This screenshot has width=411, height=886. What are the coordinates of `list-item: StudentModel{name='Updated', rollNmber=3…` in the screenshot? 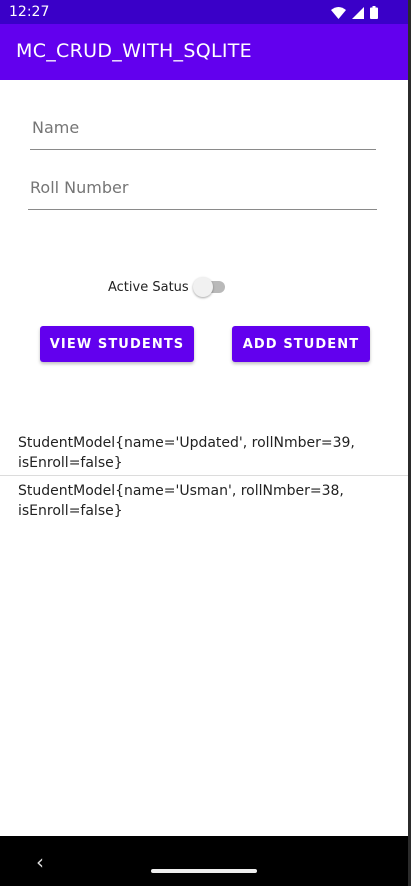 It's located at (204, 450).